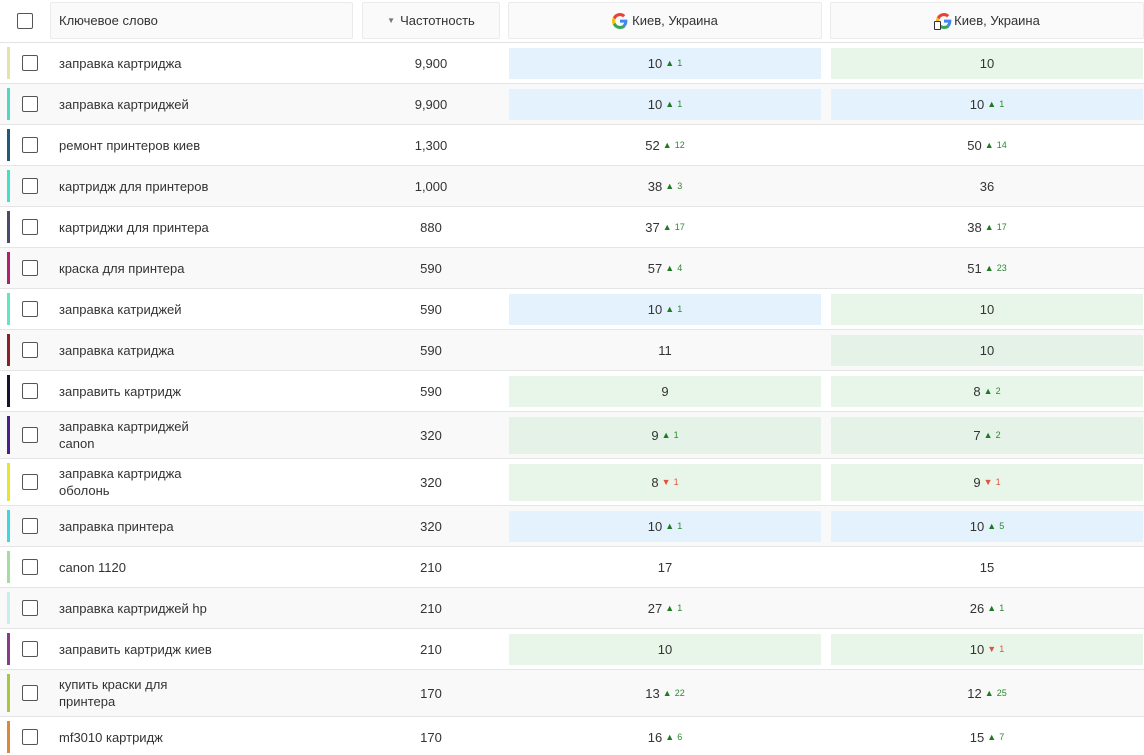 The width and height of the screenshot is (1144, 755). I want to click on frequency-cell: 9,900, so click(431, 63).